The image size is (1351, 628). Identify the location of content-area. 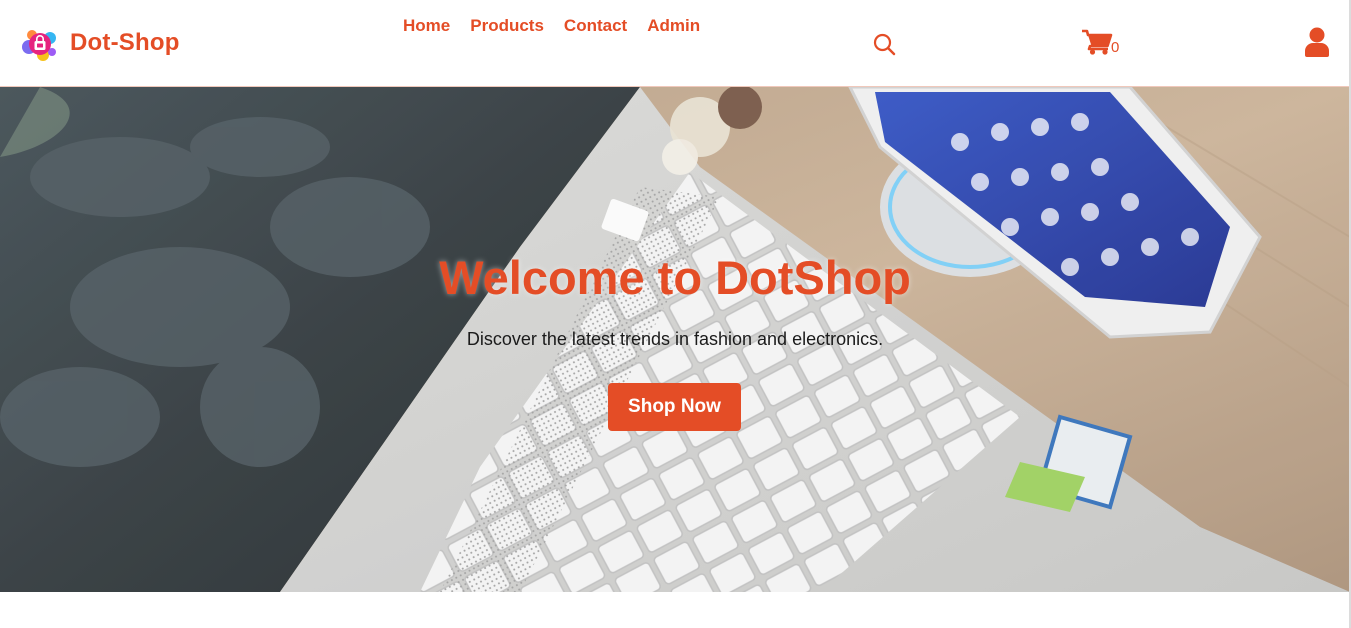
(675, 610).